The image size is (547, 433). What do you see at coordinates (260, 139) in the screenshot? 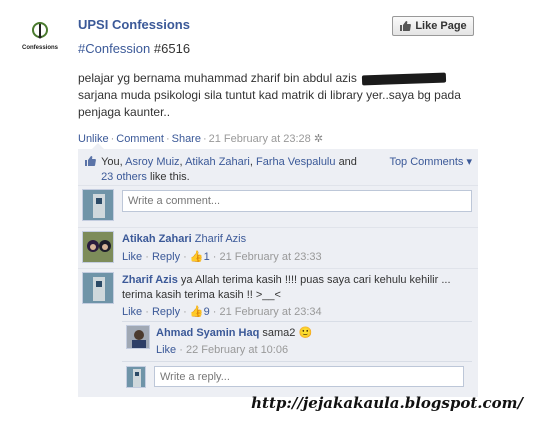
I see `post-timestamp: 21 February at 23:28` at bounding box center [260, 139].